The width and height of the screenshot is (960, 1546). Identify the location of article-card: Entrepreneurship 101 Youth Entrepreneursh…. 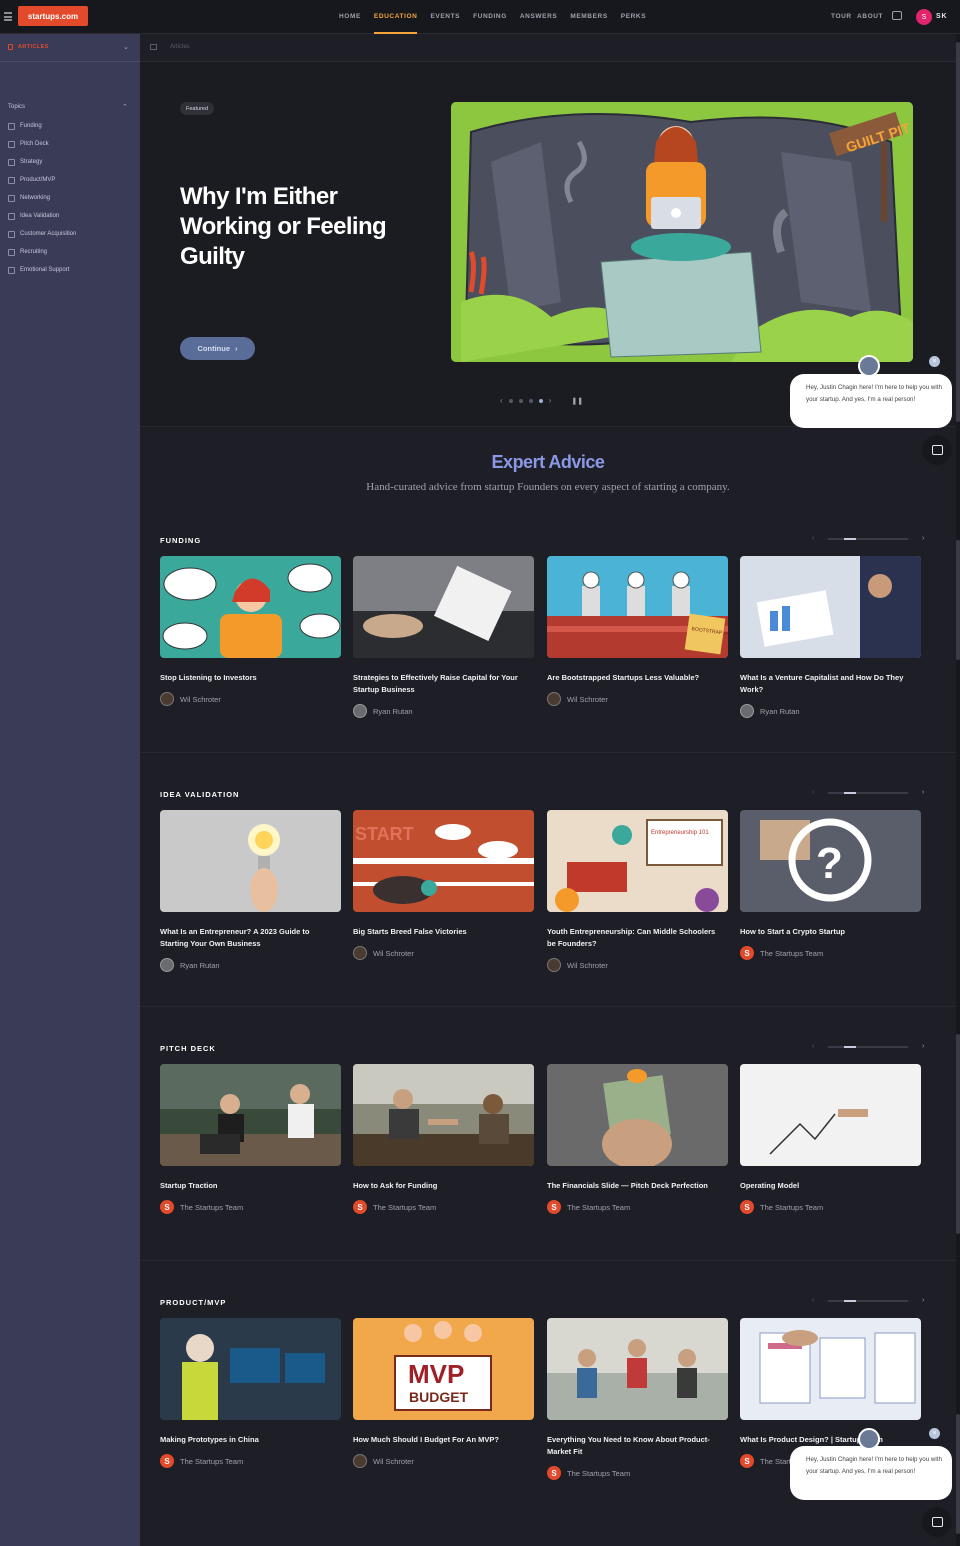
(637, 891).